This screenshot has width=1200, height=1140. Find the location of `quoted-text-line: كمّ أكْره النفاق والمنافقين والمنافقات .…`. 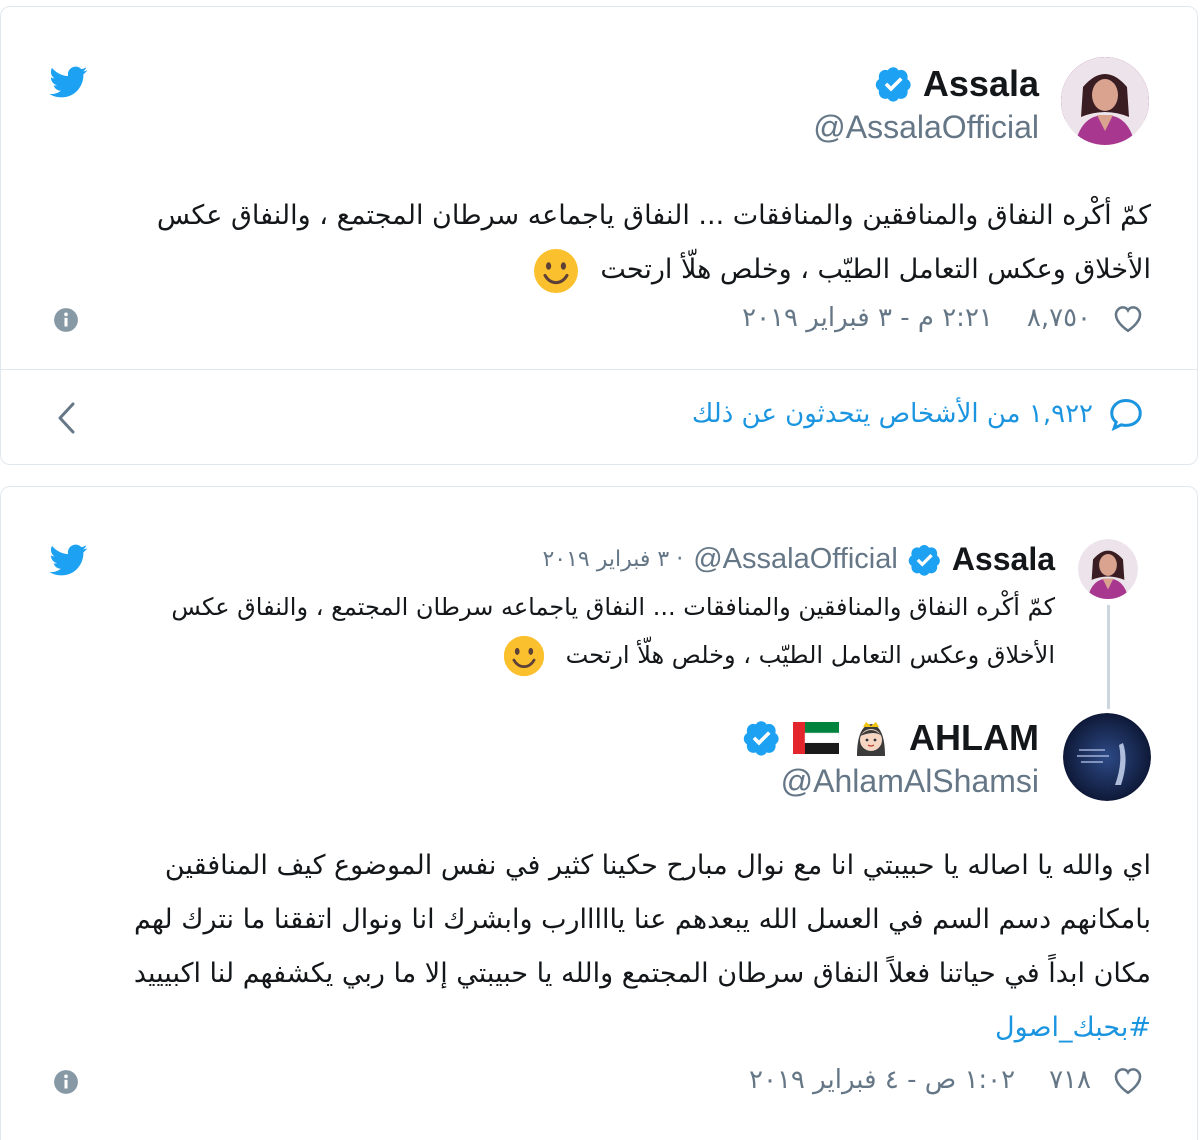

quoted-text-line: كمّ أكْره النفاق والمنافقين والمنافقات .… is located at coordinates (613, 607).